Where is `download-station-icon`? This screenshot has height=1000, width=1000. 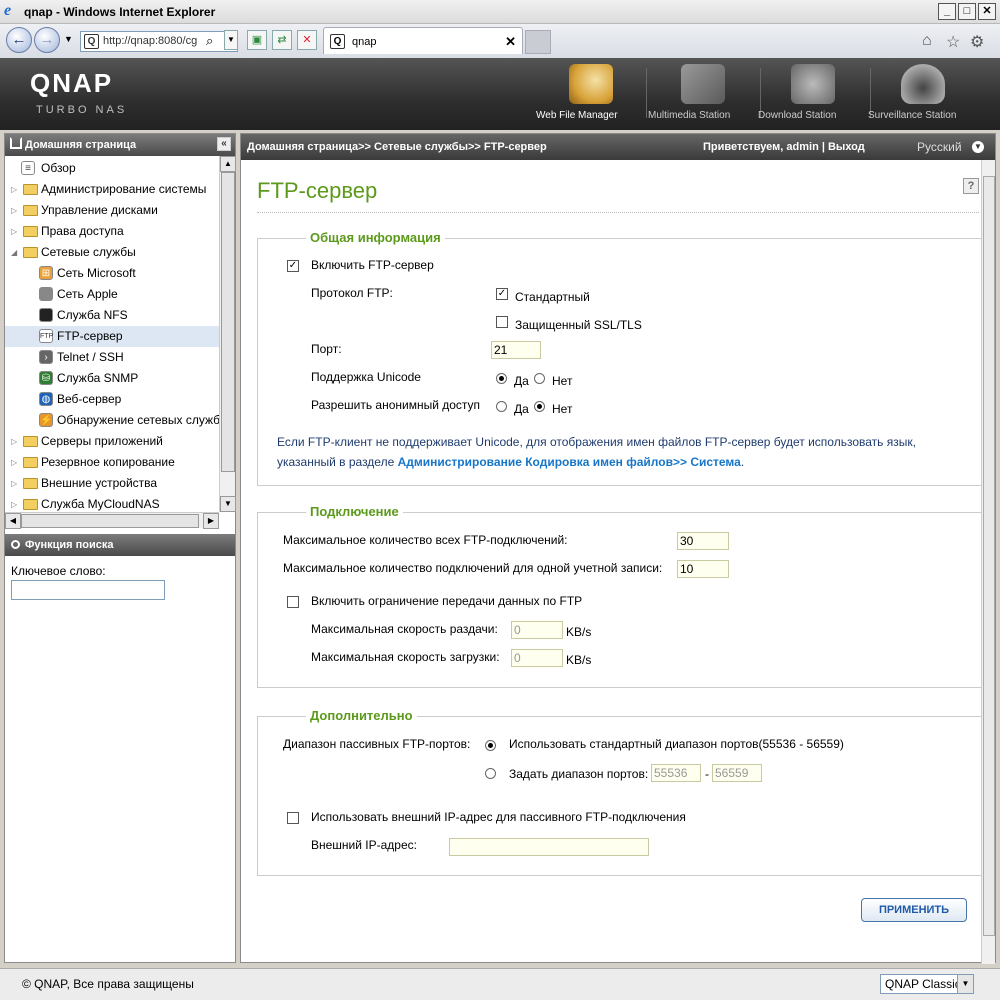
download-station-icon is located at coordinates (813, 84).